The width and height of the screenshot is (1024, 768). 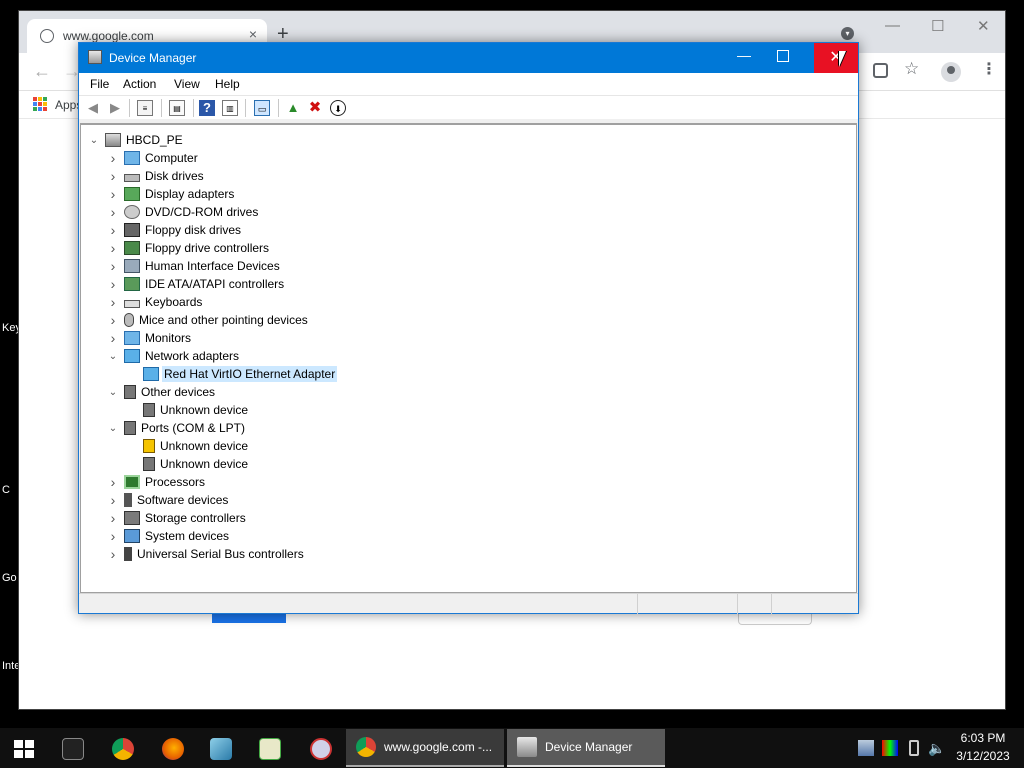 I want to click on monitor-icon, so click(x=132, y=158).